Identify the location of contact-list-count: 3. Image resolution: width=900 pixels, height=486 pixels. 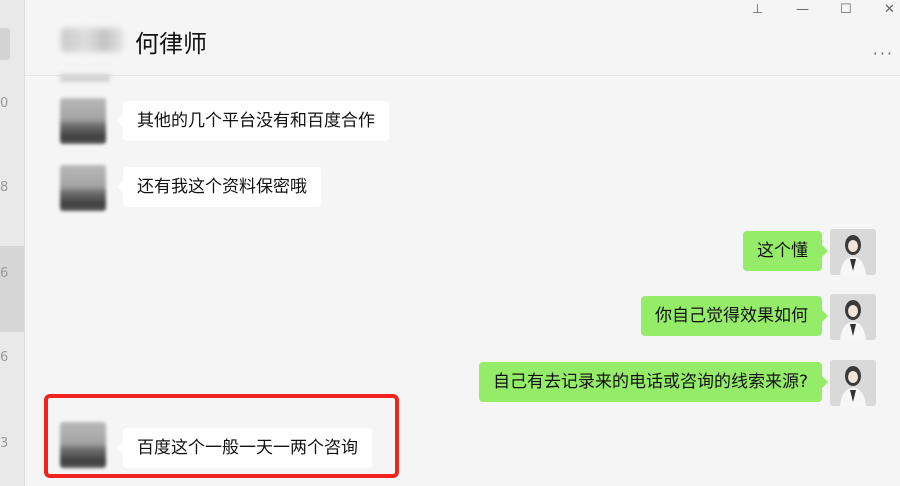
(4, 443).